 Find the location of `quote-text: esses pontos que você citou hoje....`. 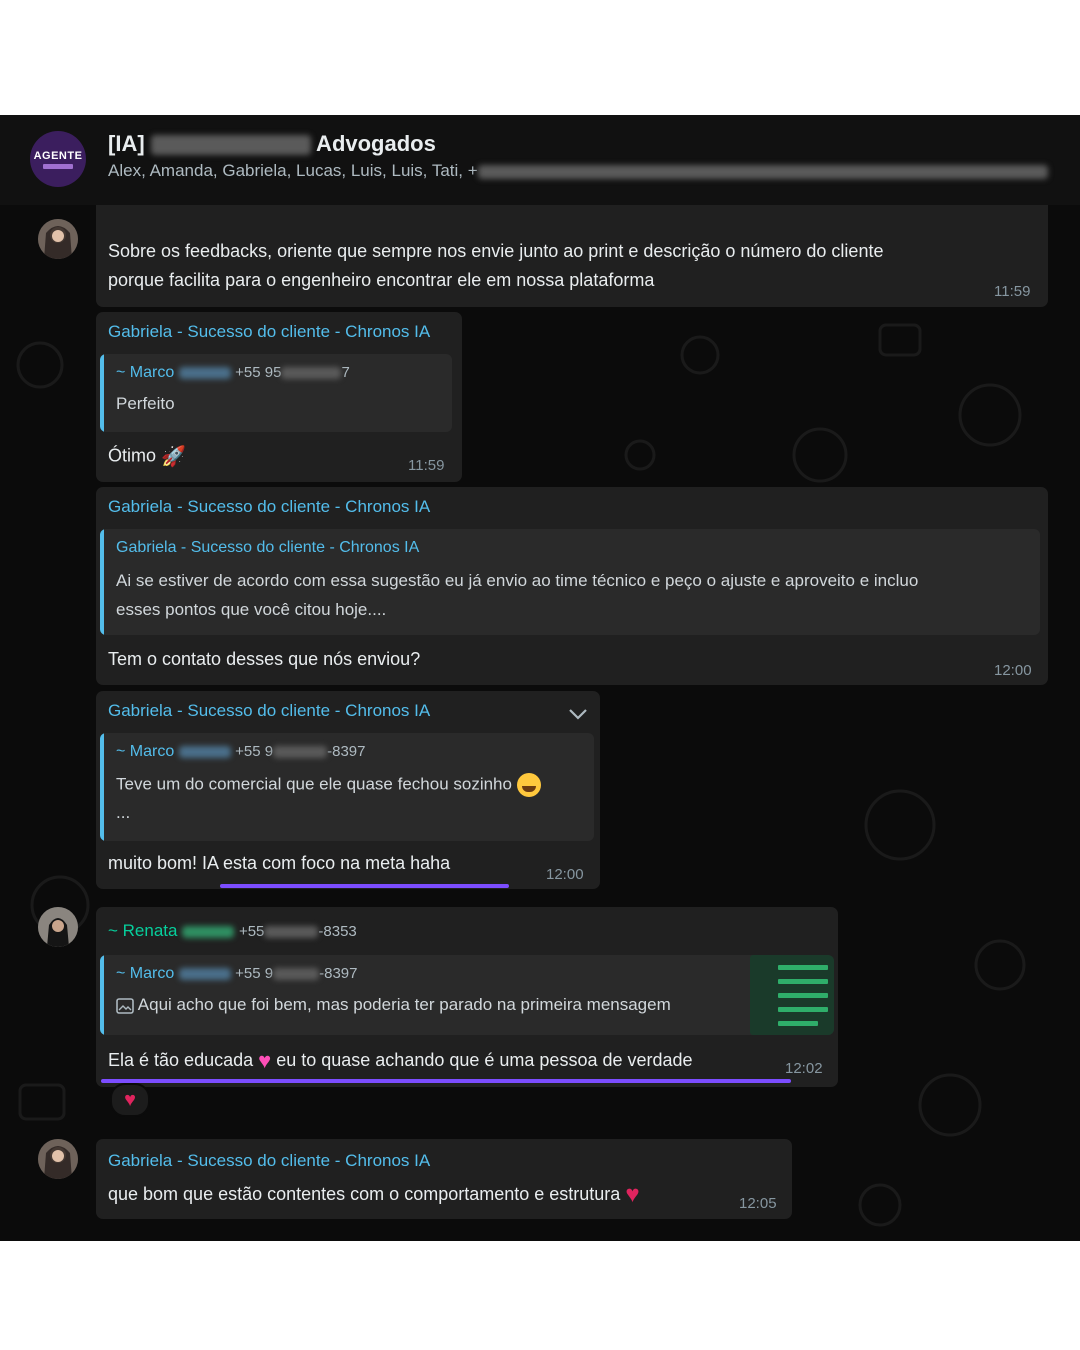

quote-text: esses pontos que você citou hoje.... is located at coordinates (251, 609).